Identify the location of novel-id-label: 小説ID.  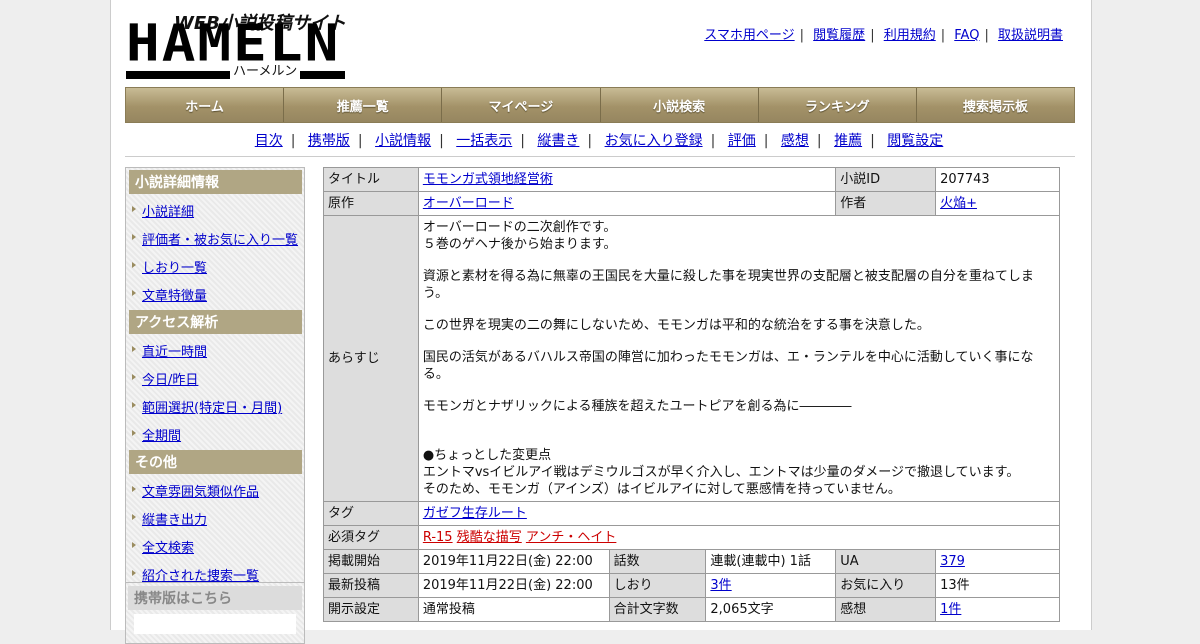
(886, 179).